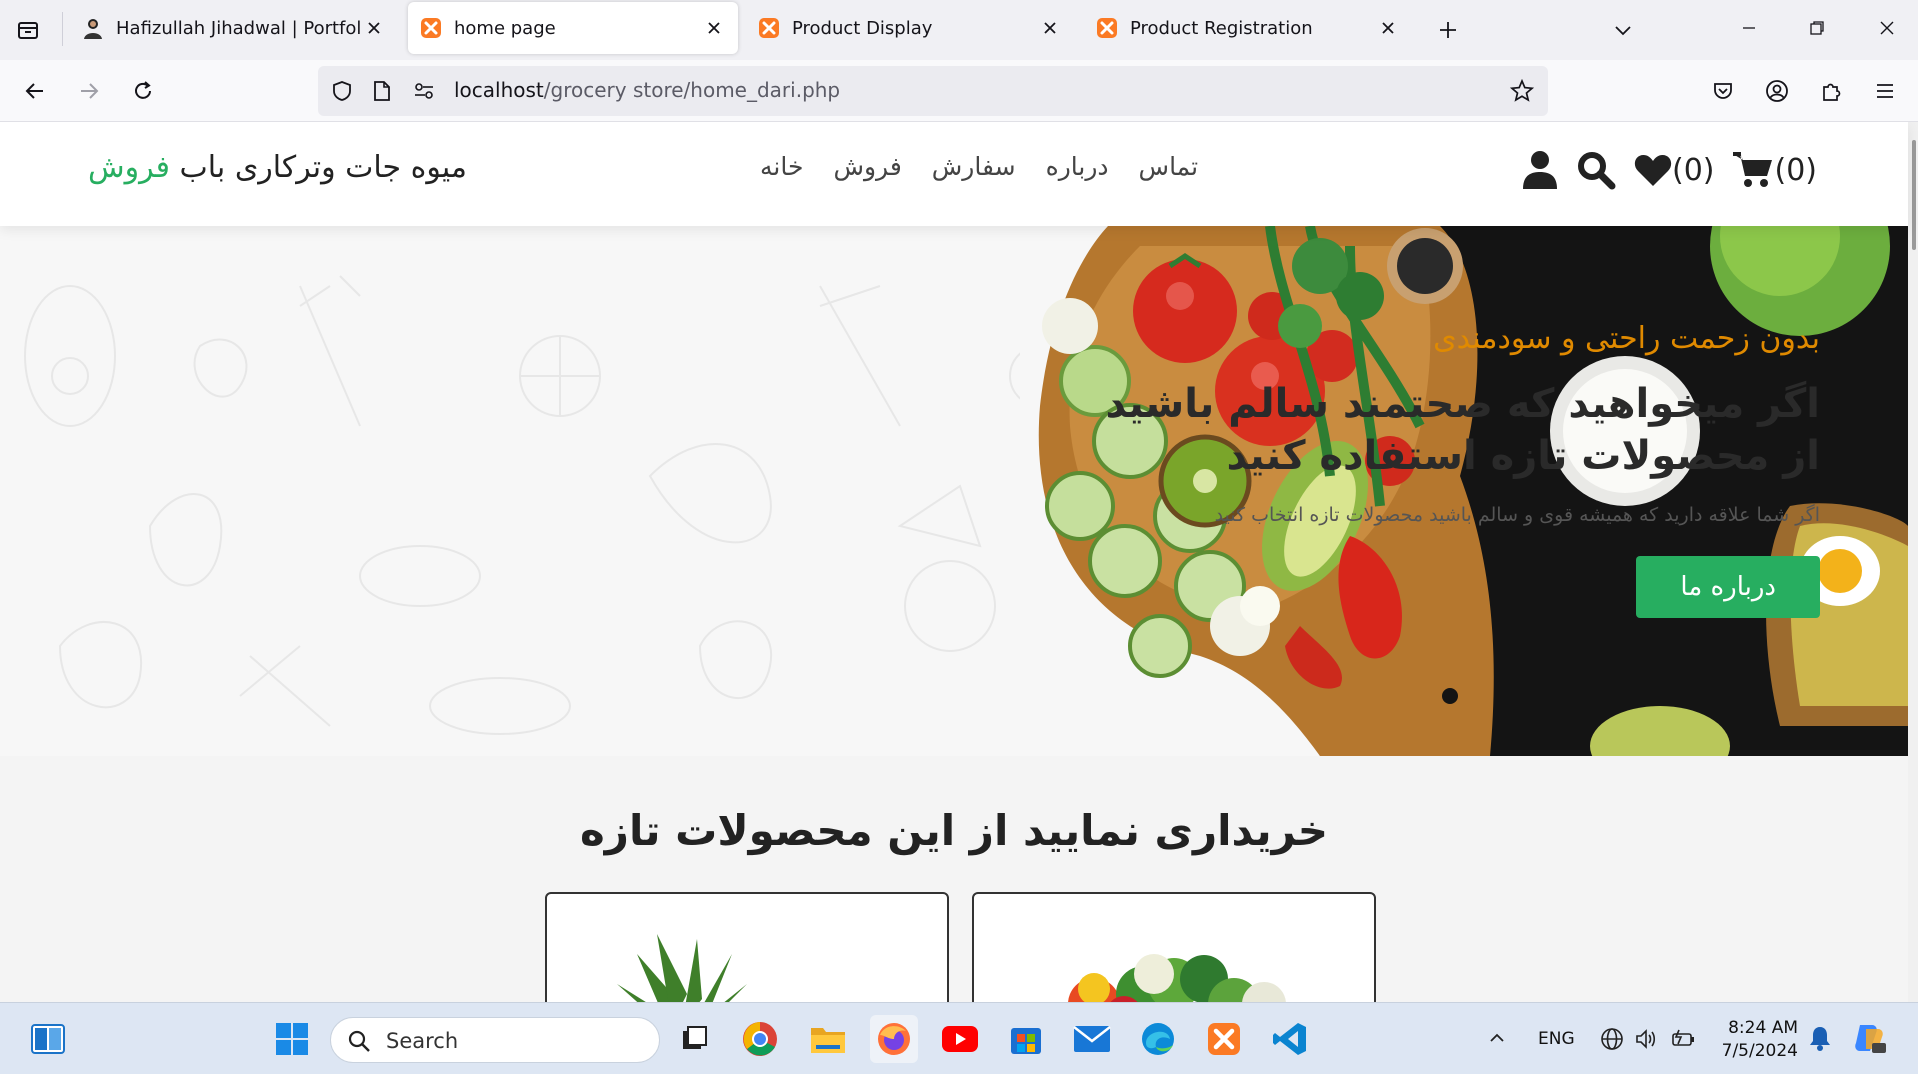 The height and width of the screenshot is (1074, 1918). I want to click on url-bar: localhost/grocery store/home_dari.php, so click(933, 91).